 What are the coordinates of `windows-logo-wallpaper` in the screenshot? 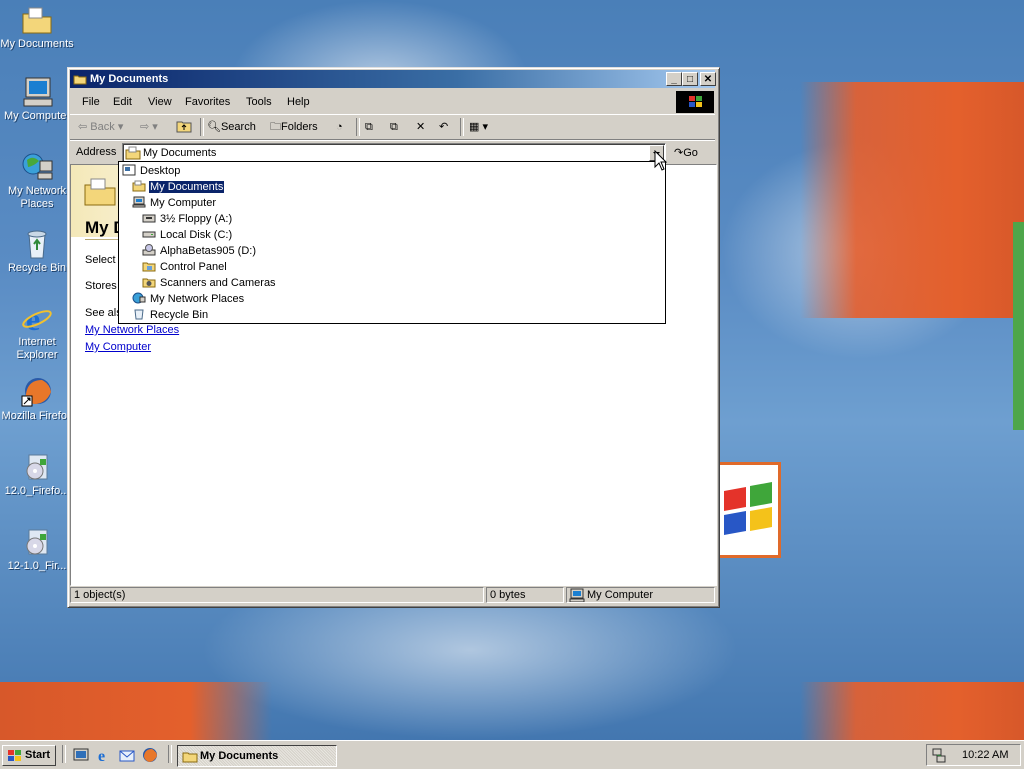 It's located at (749, 510).